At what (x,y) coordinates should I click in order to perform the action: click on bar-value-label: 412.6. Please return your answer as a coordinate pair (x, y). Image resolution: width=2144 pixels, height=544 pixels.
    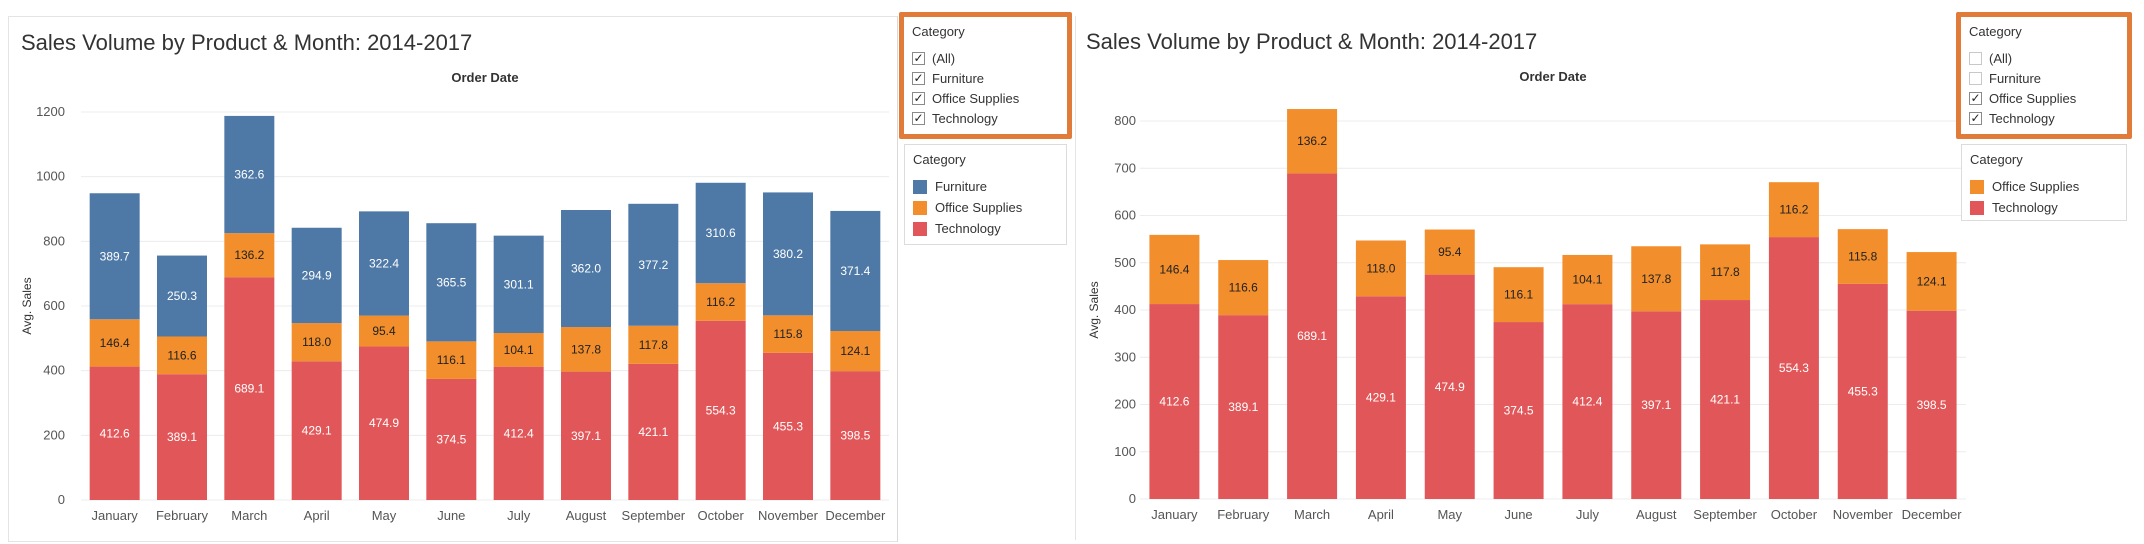
    Looking at the image, I should click on (115, 433).